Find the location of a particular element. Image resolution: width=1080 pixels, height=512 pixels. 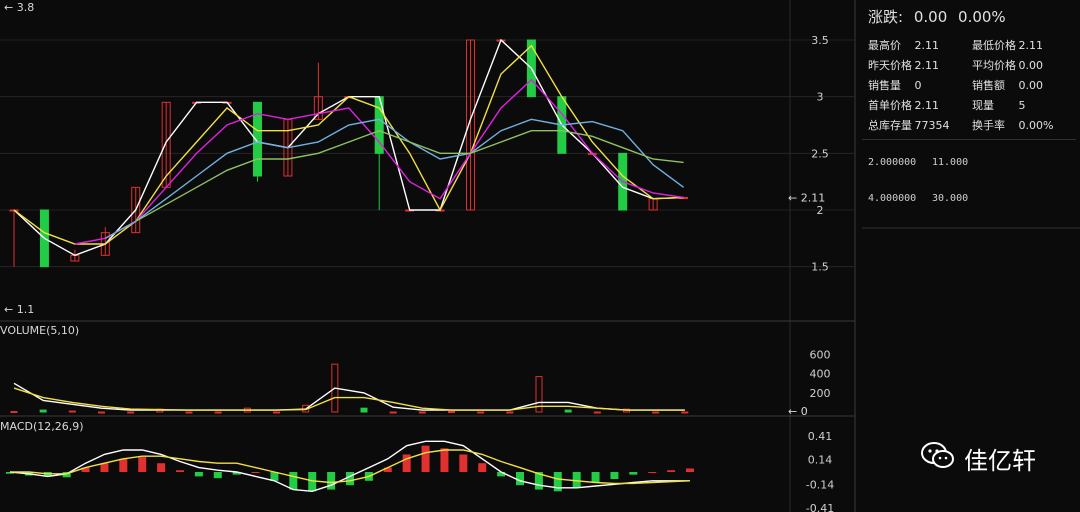

change-header: 涨跌: 0.00 0.00% is located at coordinates (972, 16).